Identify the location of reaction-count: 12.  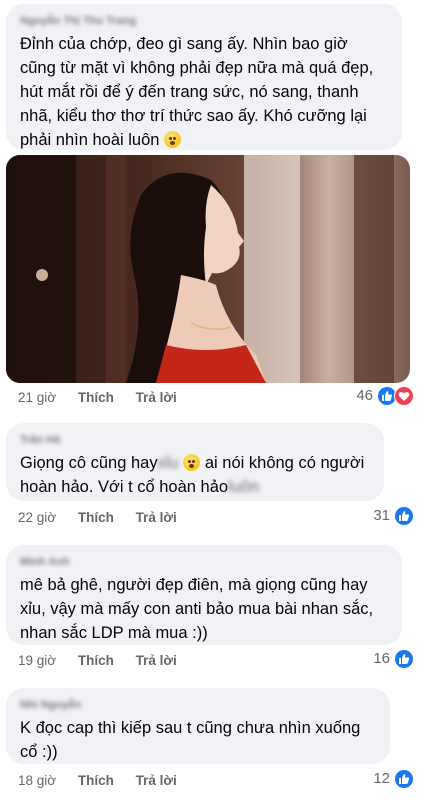
(381, 778).